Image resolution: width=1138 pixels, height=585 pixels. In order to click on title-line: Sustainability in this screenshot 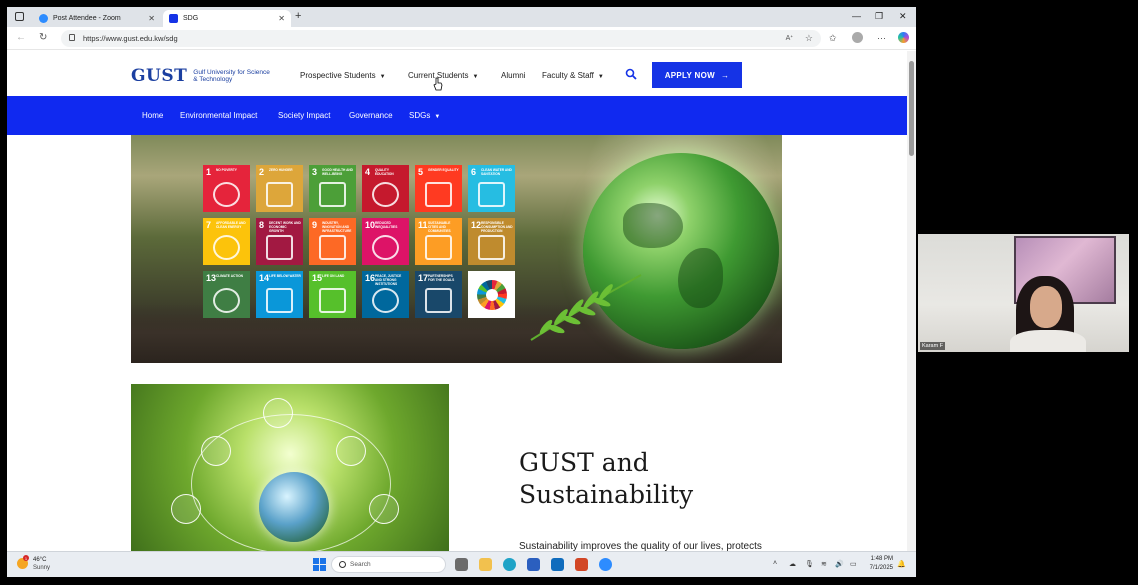, I will do `click(606, 494)`.